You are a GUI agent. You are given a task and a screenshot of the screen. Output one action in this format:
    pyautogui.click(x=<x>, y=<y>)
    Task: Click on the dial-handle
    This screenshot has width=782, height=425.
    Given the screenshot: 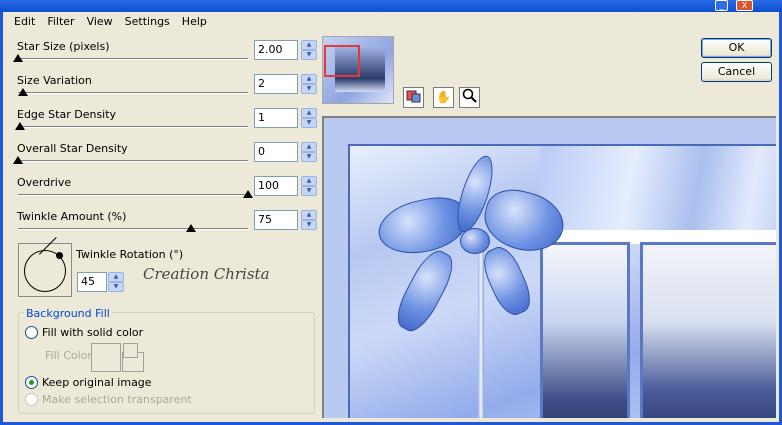 What is the action you would take?
    pyautogui.click(x=59, y=255)
    